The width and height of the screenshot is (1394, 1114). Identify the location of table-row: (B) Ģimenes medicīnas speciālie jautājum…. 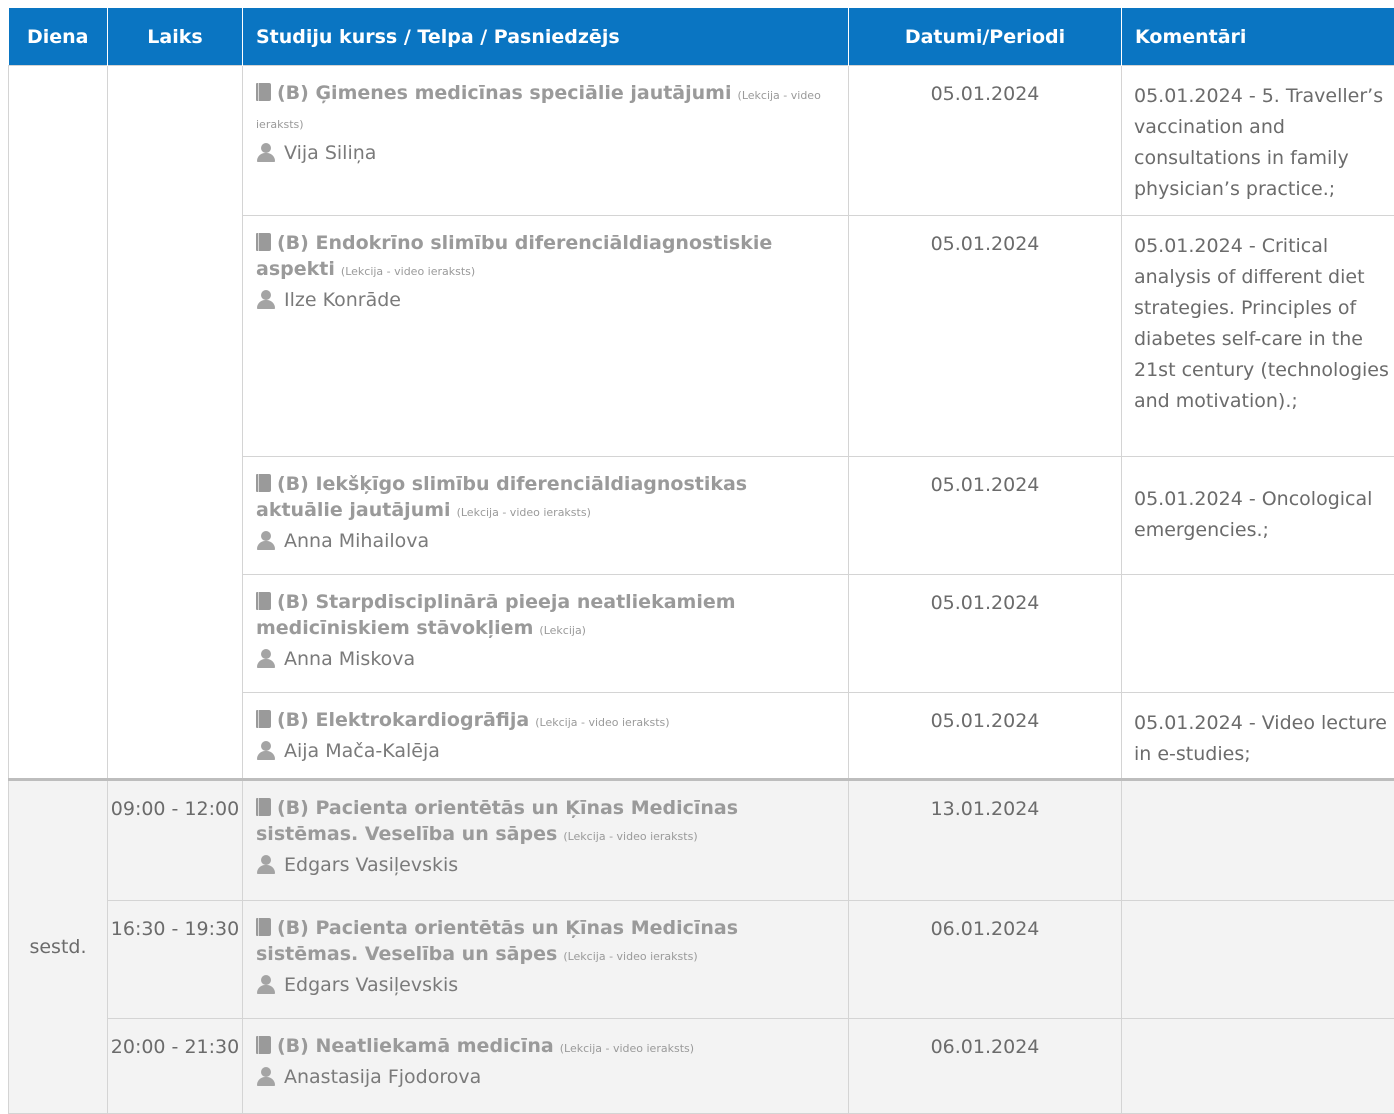
(701, 141).